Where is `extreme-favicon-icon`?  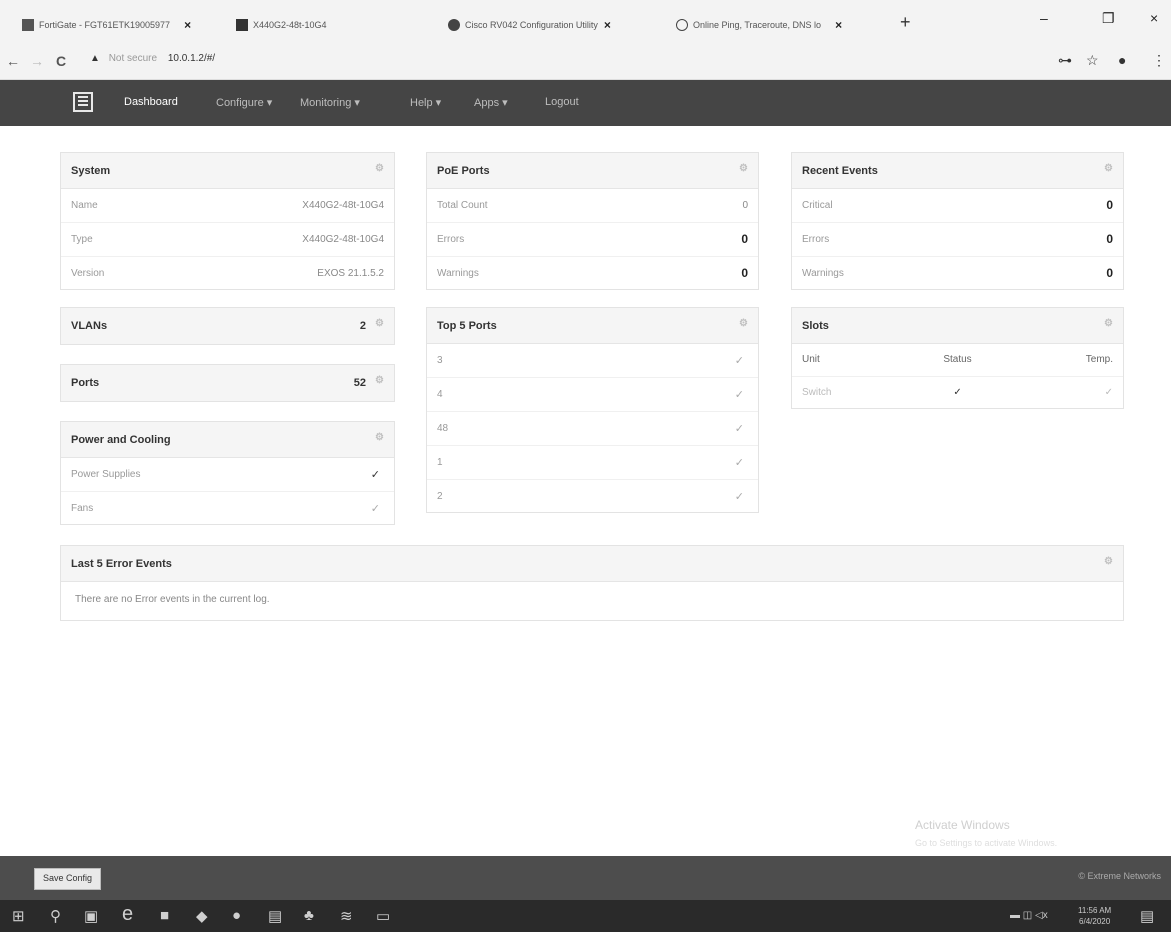 extreme-favicon-icon is located at coordinates (242, 25).